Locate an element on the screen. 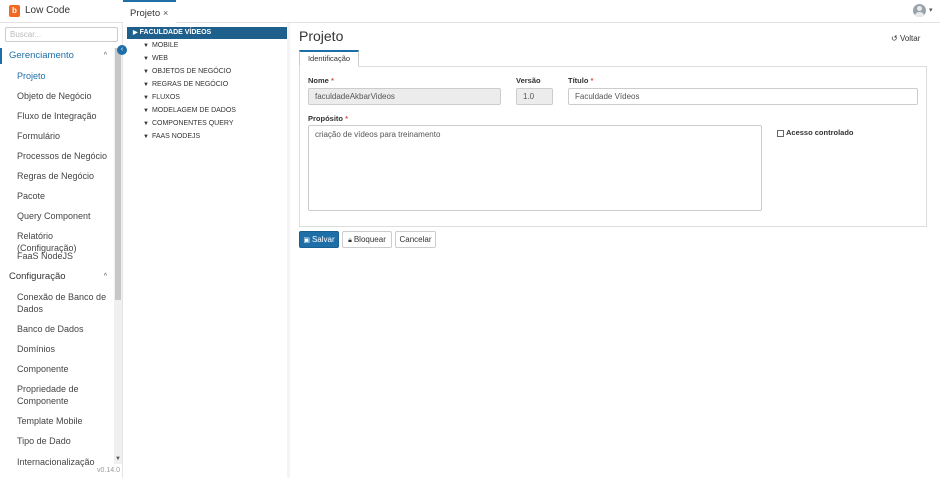 This screenshot has height=478, width=940. lock-label: Bloquear is located at coordinates (369, 239).